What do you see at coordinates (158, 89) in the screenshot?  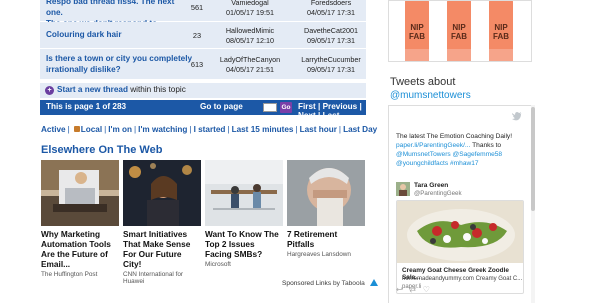 I see `start-thread-suffix: within this topic` at bounding box center [158, 89].